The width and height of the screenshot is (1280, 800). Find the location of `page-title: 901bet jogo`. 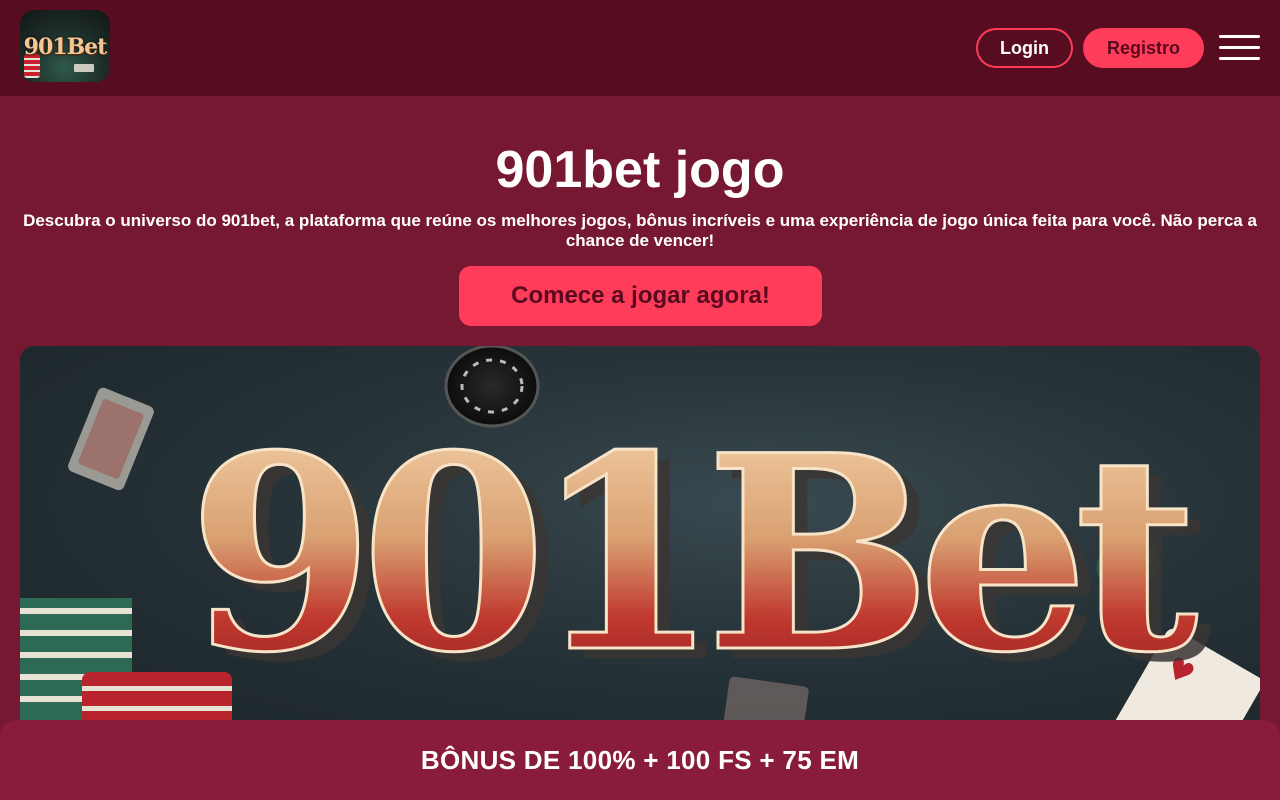

page-title: 901bet jogo is located at coordinates (640, 170).